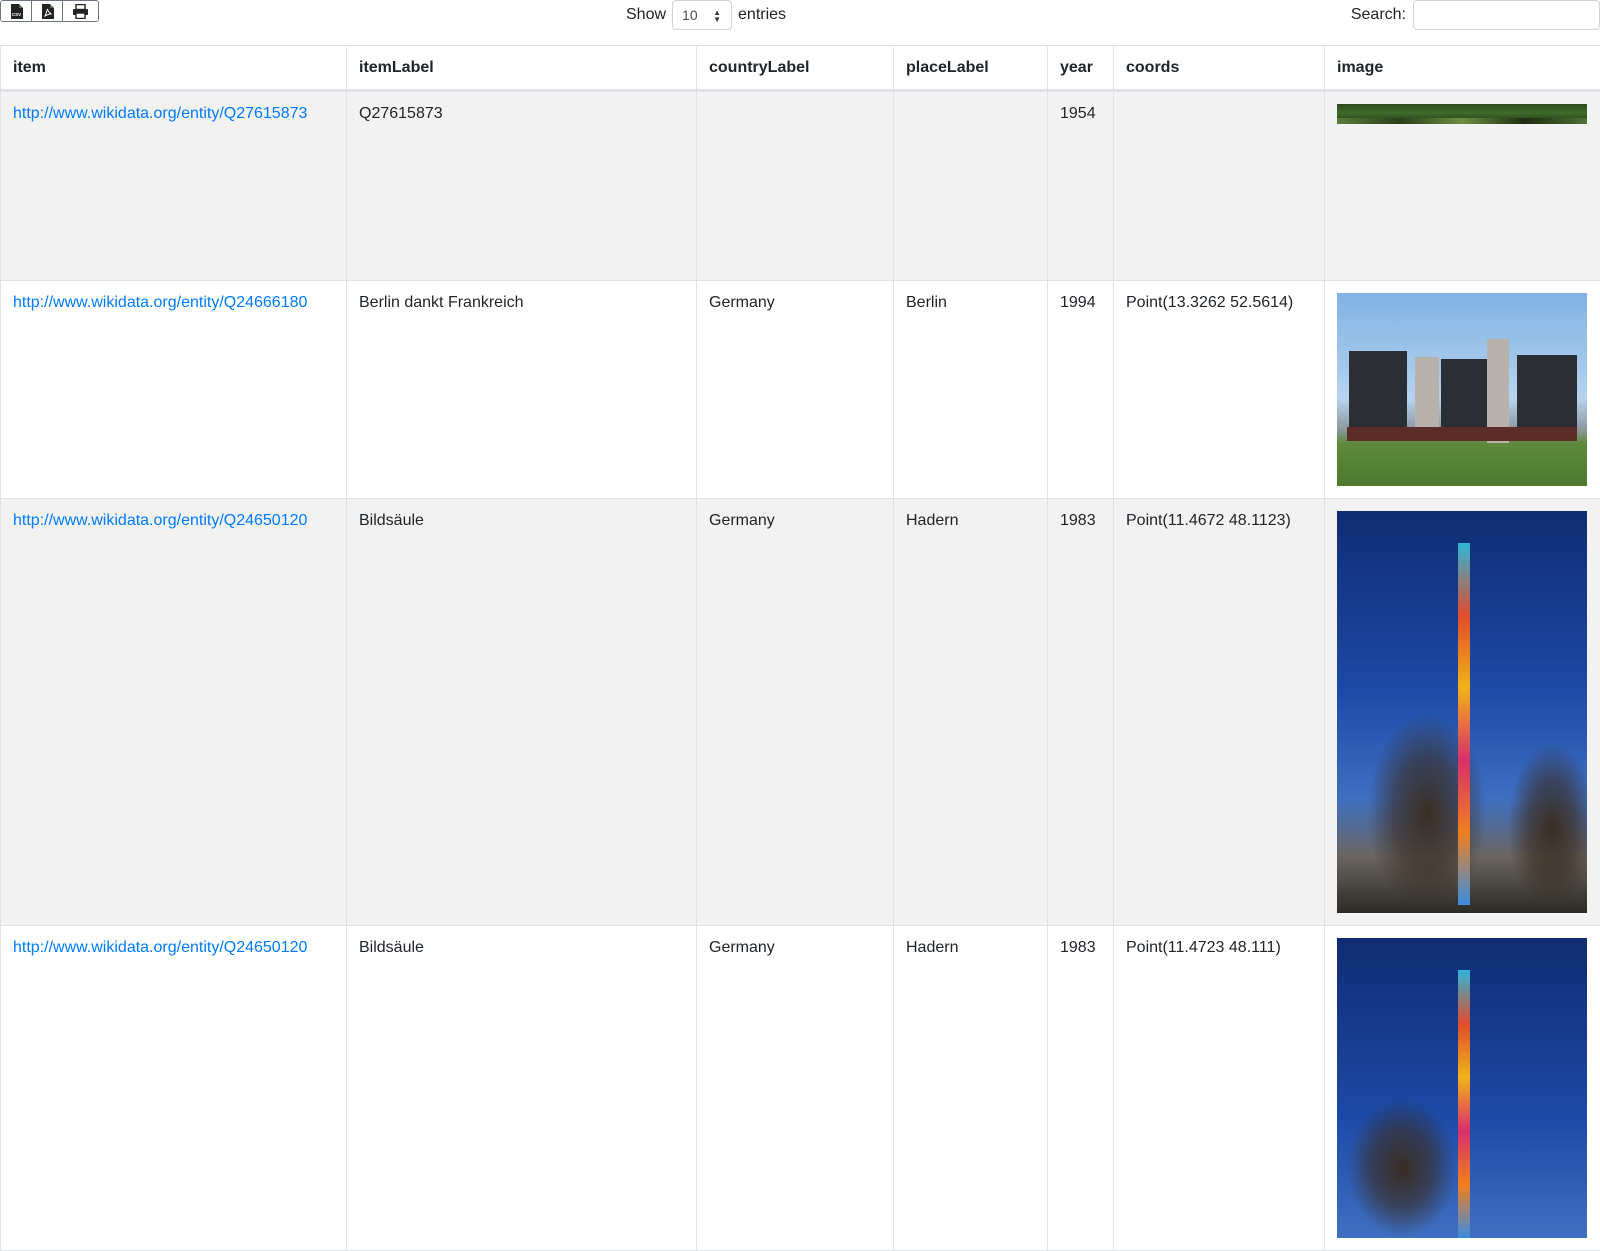  What do you see at coordinates (1506, 15) in the screenshot?
I see `search-input` at bounding box center [1506, 15].